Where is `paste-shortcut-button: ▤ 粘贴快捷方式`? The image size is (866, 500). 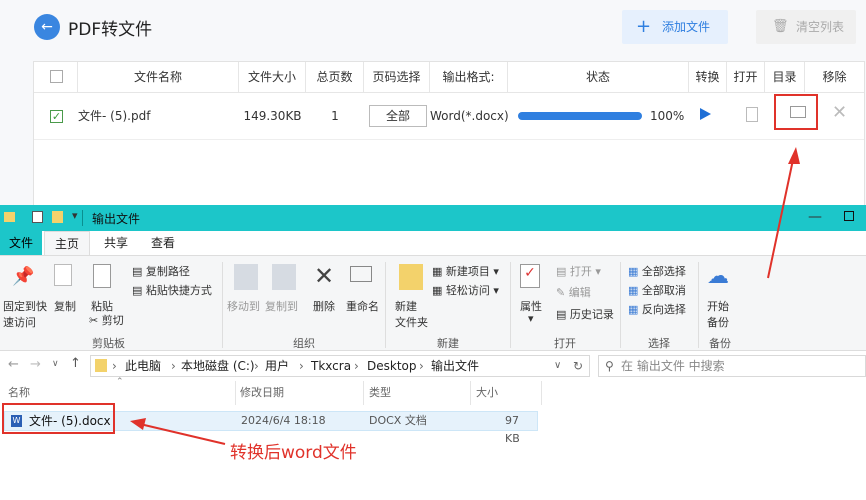
paste-shortcut-button: ▤ 粘贴快捷方式 is located at coordinates (172, 290).